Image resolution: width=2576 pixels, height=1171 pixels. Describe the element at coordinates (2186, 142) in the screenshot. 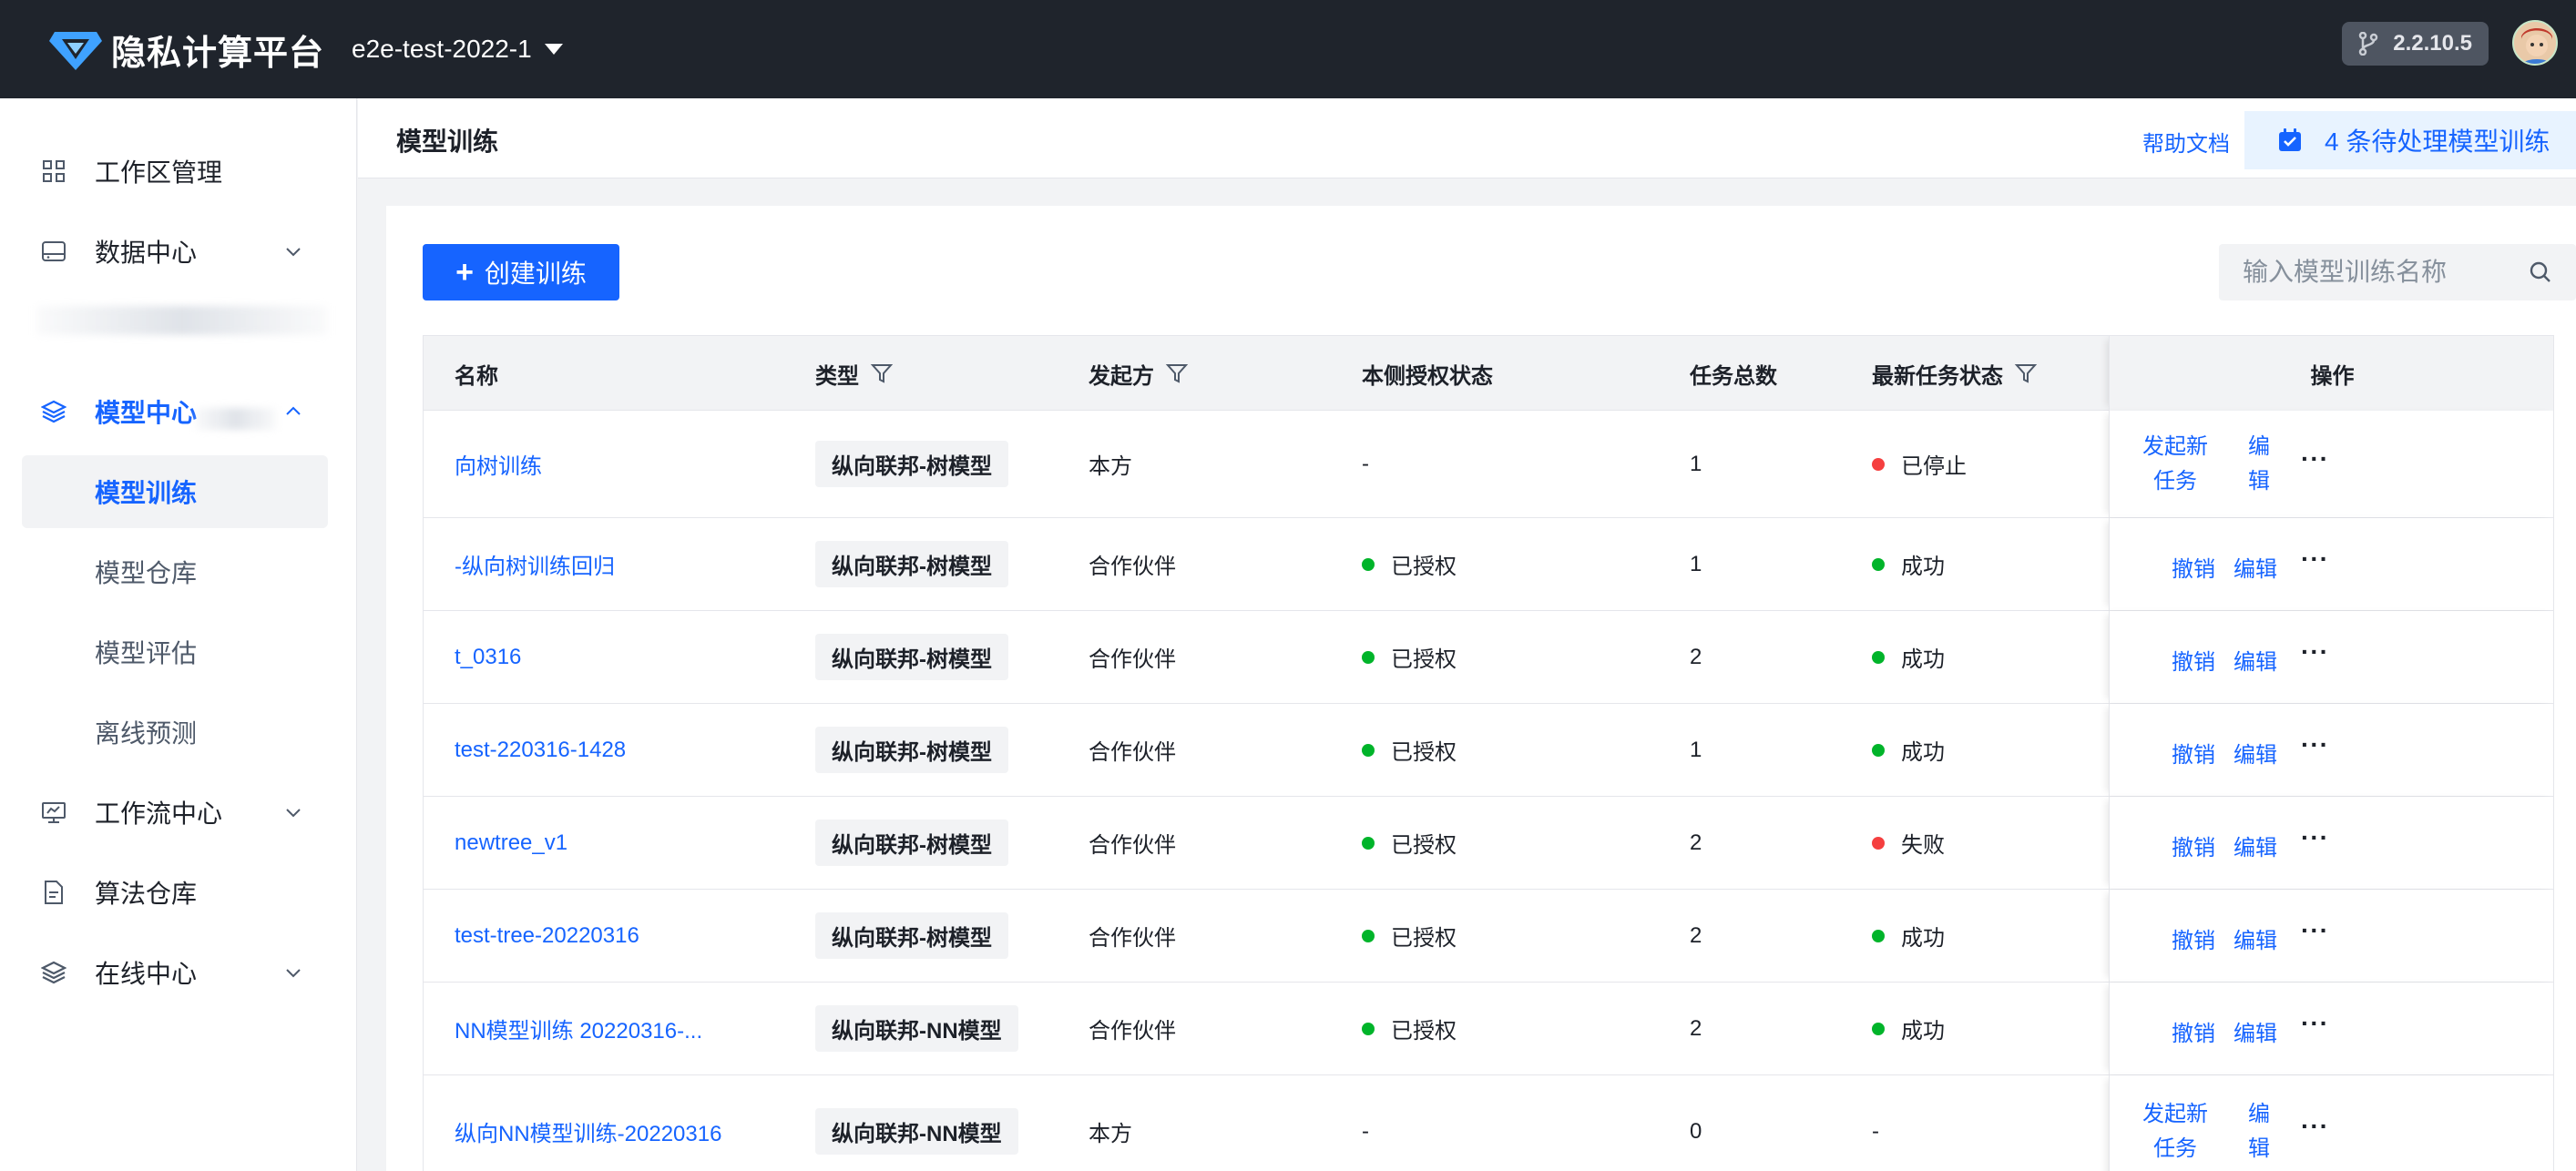

I see `help-docs-link: 帮助文档` at that location.